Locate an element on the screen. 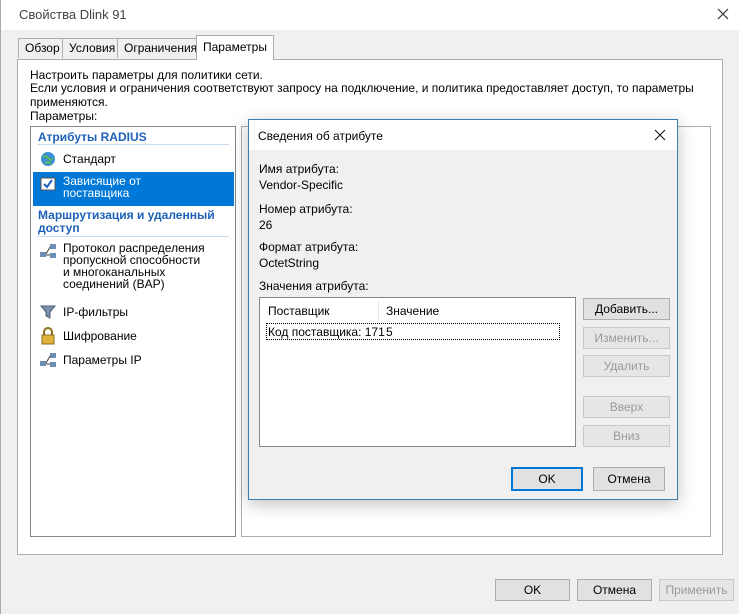 The image size is (739, 614). nav-label-line-4: соединений (BAP) is located at coordinates (114, 284).